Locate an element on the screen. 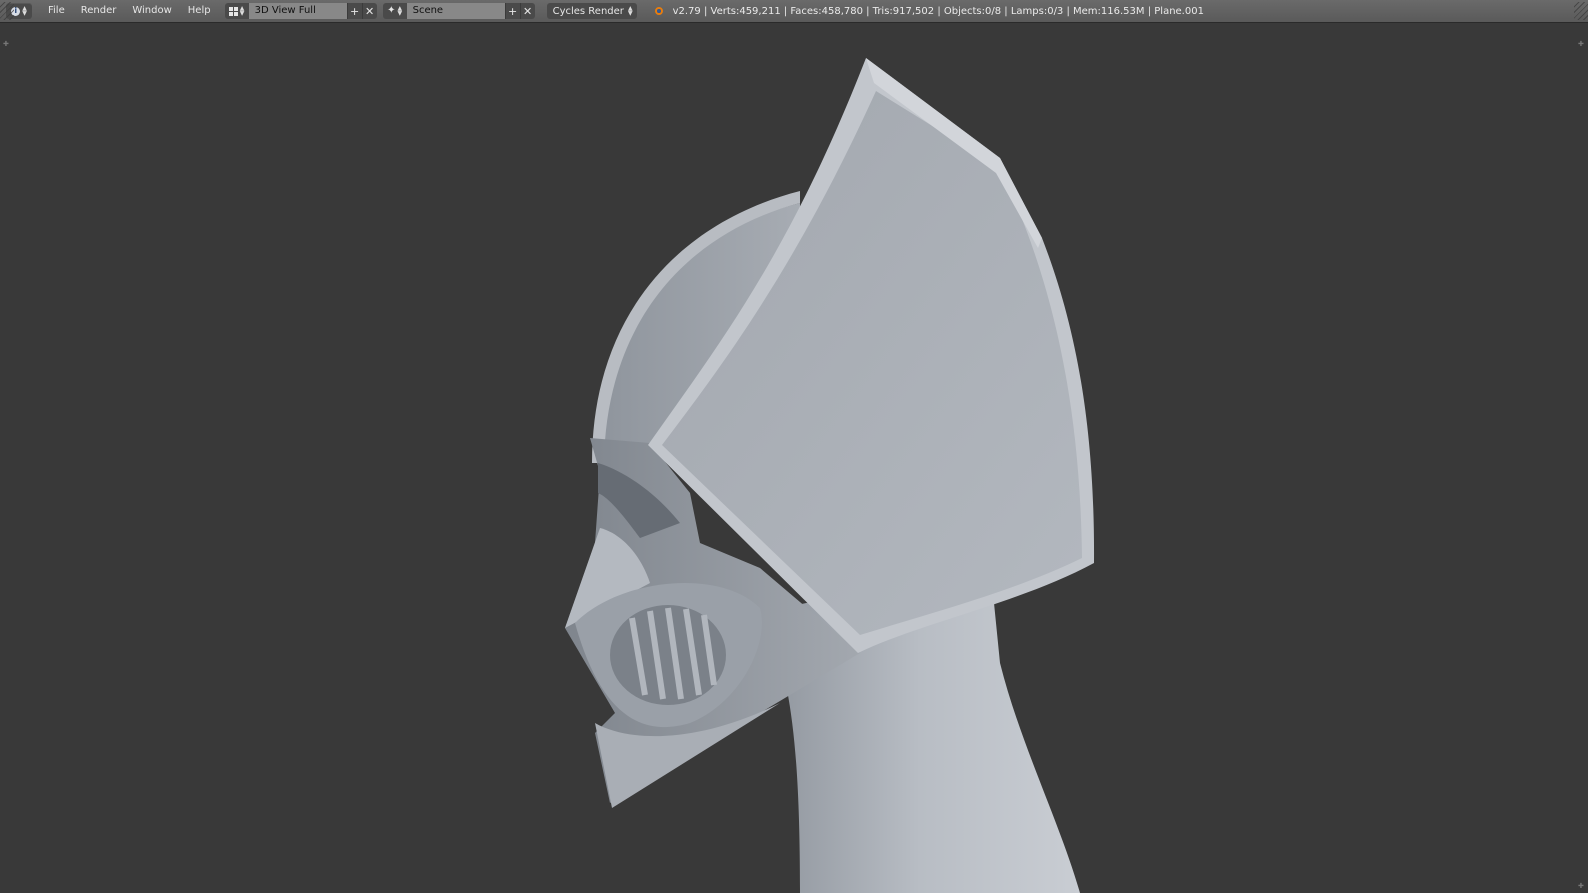 The image size is (1588, 893). area-corner-handle-bottom-right: ✚ is located at coordinates (1581, 886).